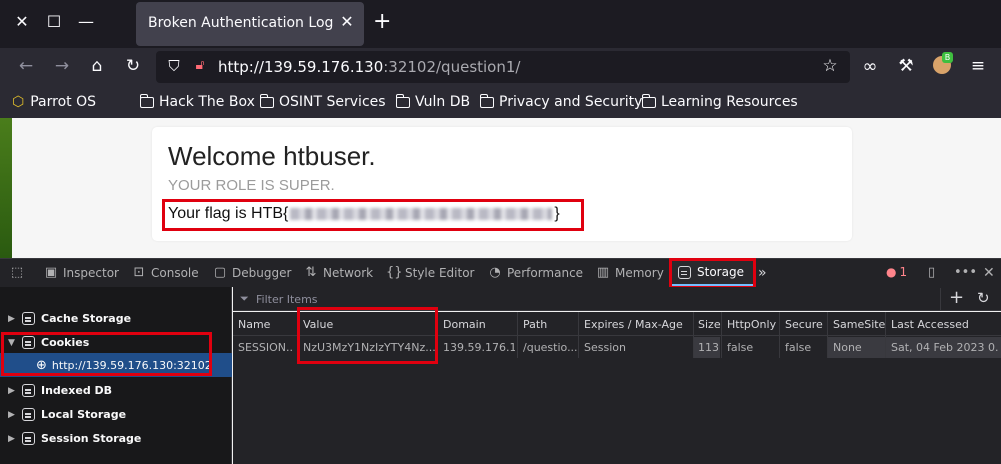 The image size is (1001, 464). What do you see at coordinates (272, 156) in the screenshot?
I see `welcome-heading: Welcome htbuser.` at bounding box center [272, 156].